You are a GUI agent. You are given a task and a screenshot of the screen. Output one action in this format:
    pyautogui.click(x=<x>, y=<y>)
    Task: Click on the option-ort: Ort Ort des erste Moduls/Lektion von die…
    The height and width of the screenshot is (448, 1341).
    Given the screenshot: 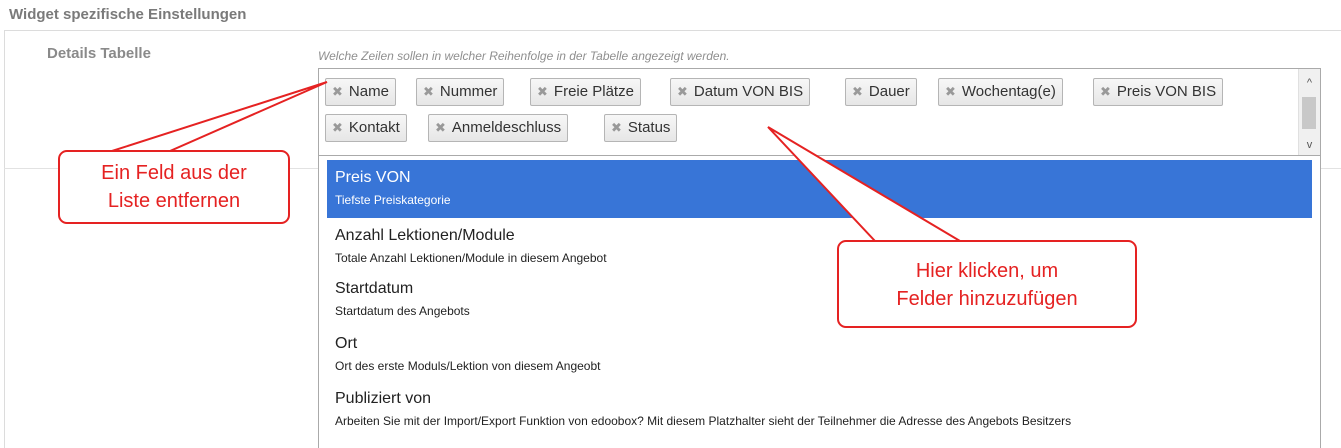 What is the action you would take?
    pyautogui.click(x=819, y=355)
    